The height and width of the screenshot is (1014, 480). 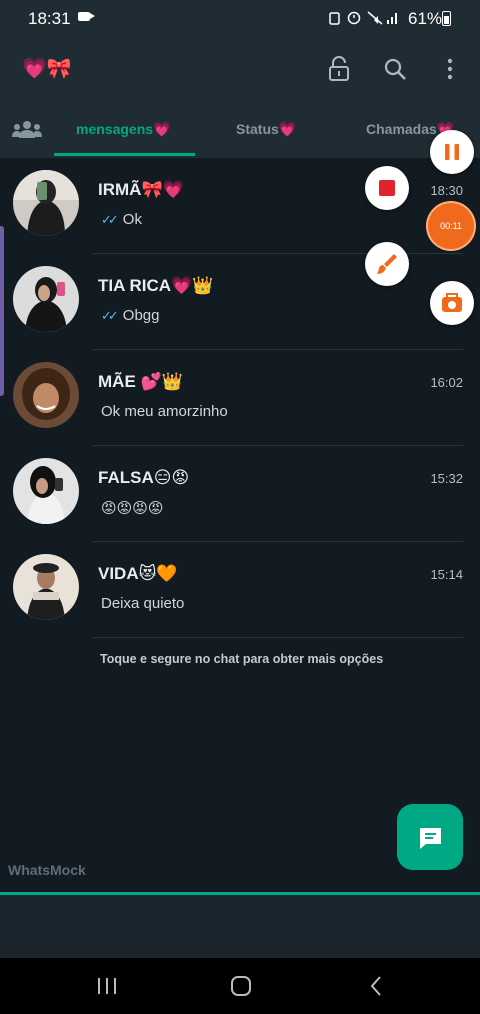 I want to click on chat-time: 18:30, so click(x=446, y=190).